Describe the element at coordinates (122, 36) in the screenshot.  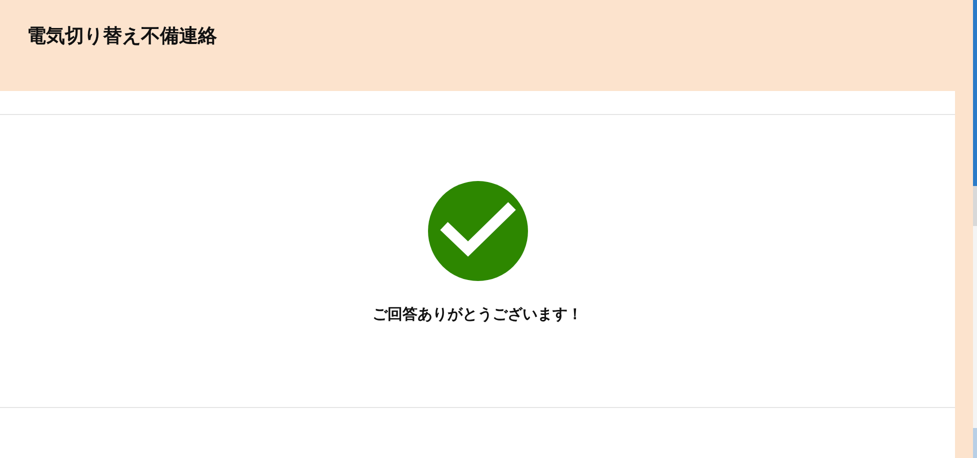
I see `page-title: 電気切り替え不備連絡` at that location.